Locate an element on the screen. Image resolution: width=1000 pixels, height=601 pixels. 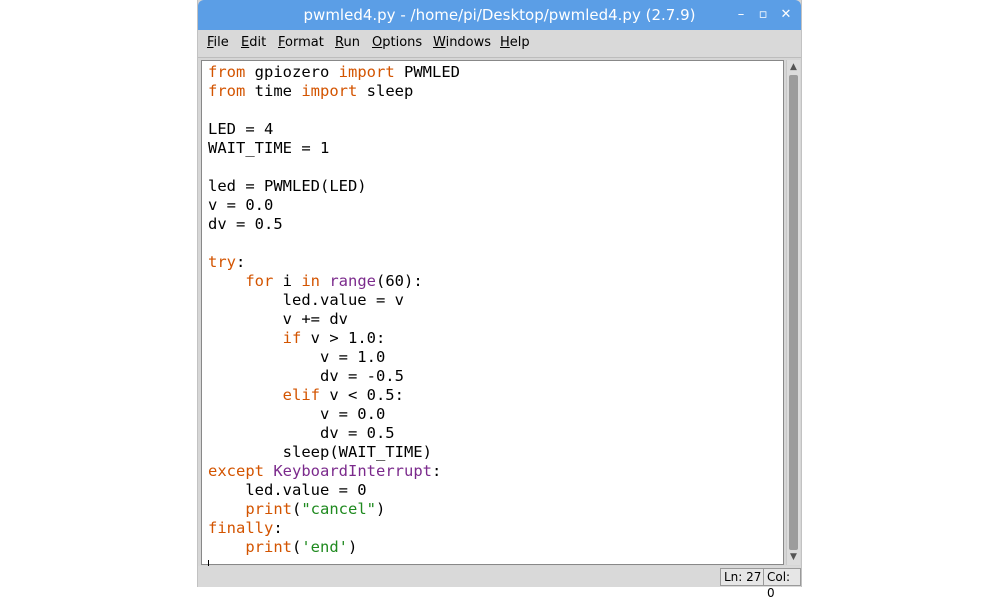
menu-format: Format is located at coordinates (301, 42).